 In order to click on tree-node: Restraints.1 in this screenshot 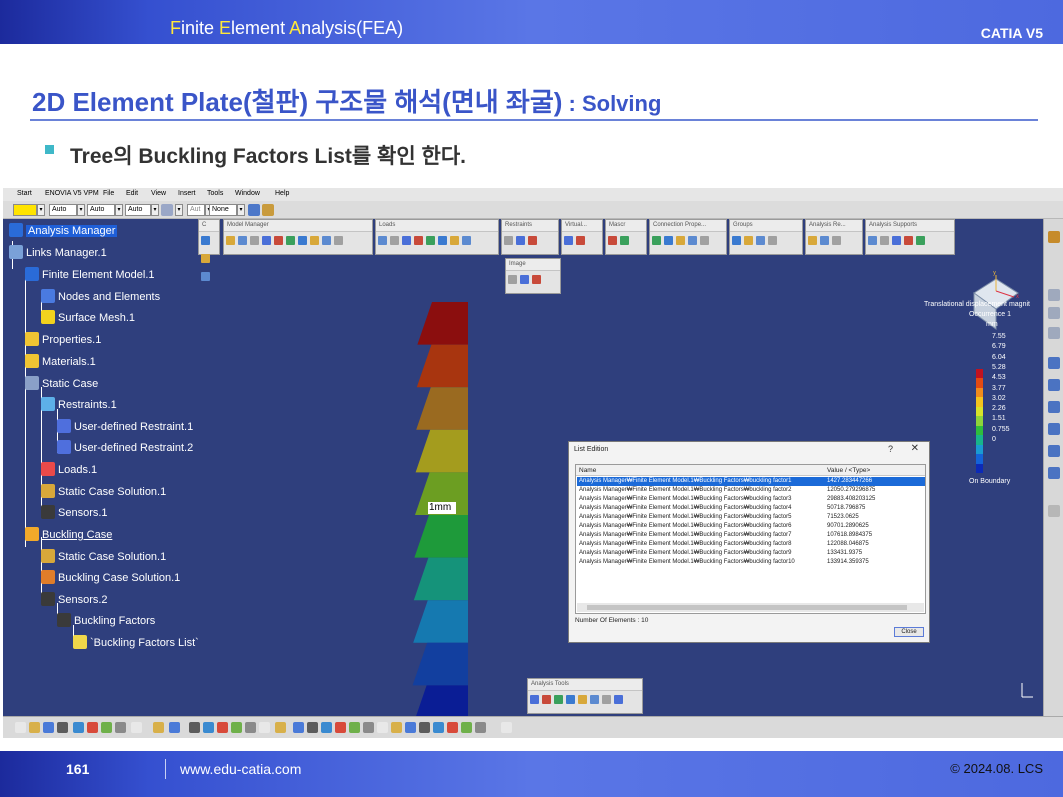, I will do `click(79, 405)`.